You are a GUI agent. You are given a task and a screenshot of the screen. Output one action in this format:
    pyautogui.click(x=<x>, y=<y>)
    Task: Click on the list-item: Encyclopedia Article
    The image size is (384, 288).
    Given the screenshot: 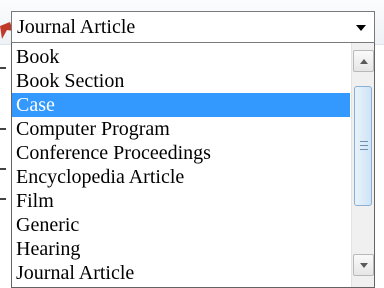 What is the action you would take?
    pyautogui.click(x=181, y=177)
    